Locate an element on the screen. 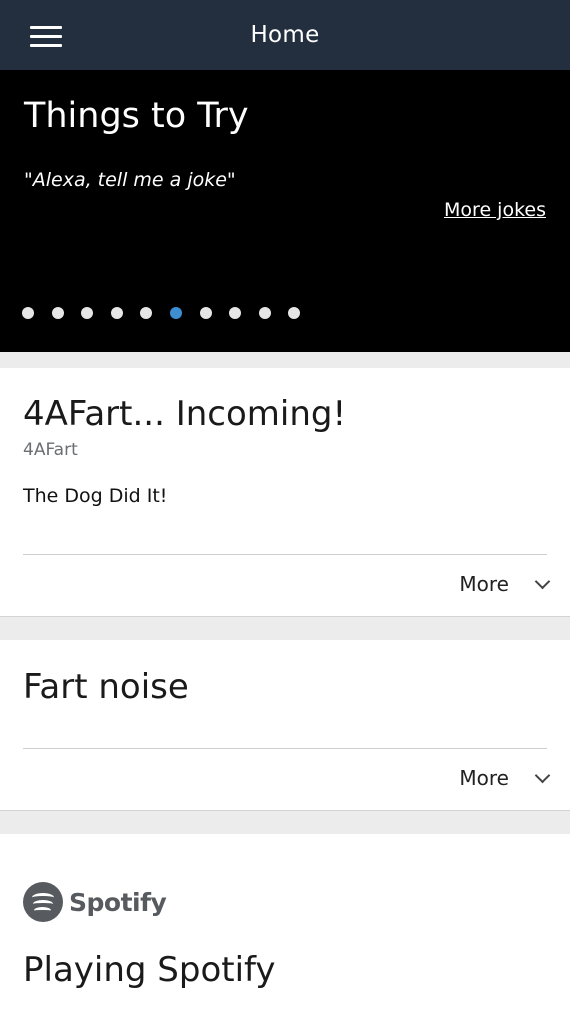 The height and width of the screenshot is (1024, 570). carousel-pagination is located at coordinates (167, 311).